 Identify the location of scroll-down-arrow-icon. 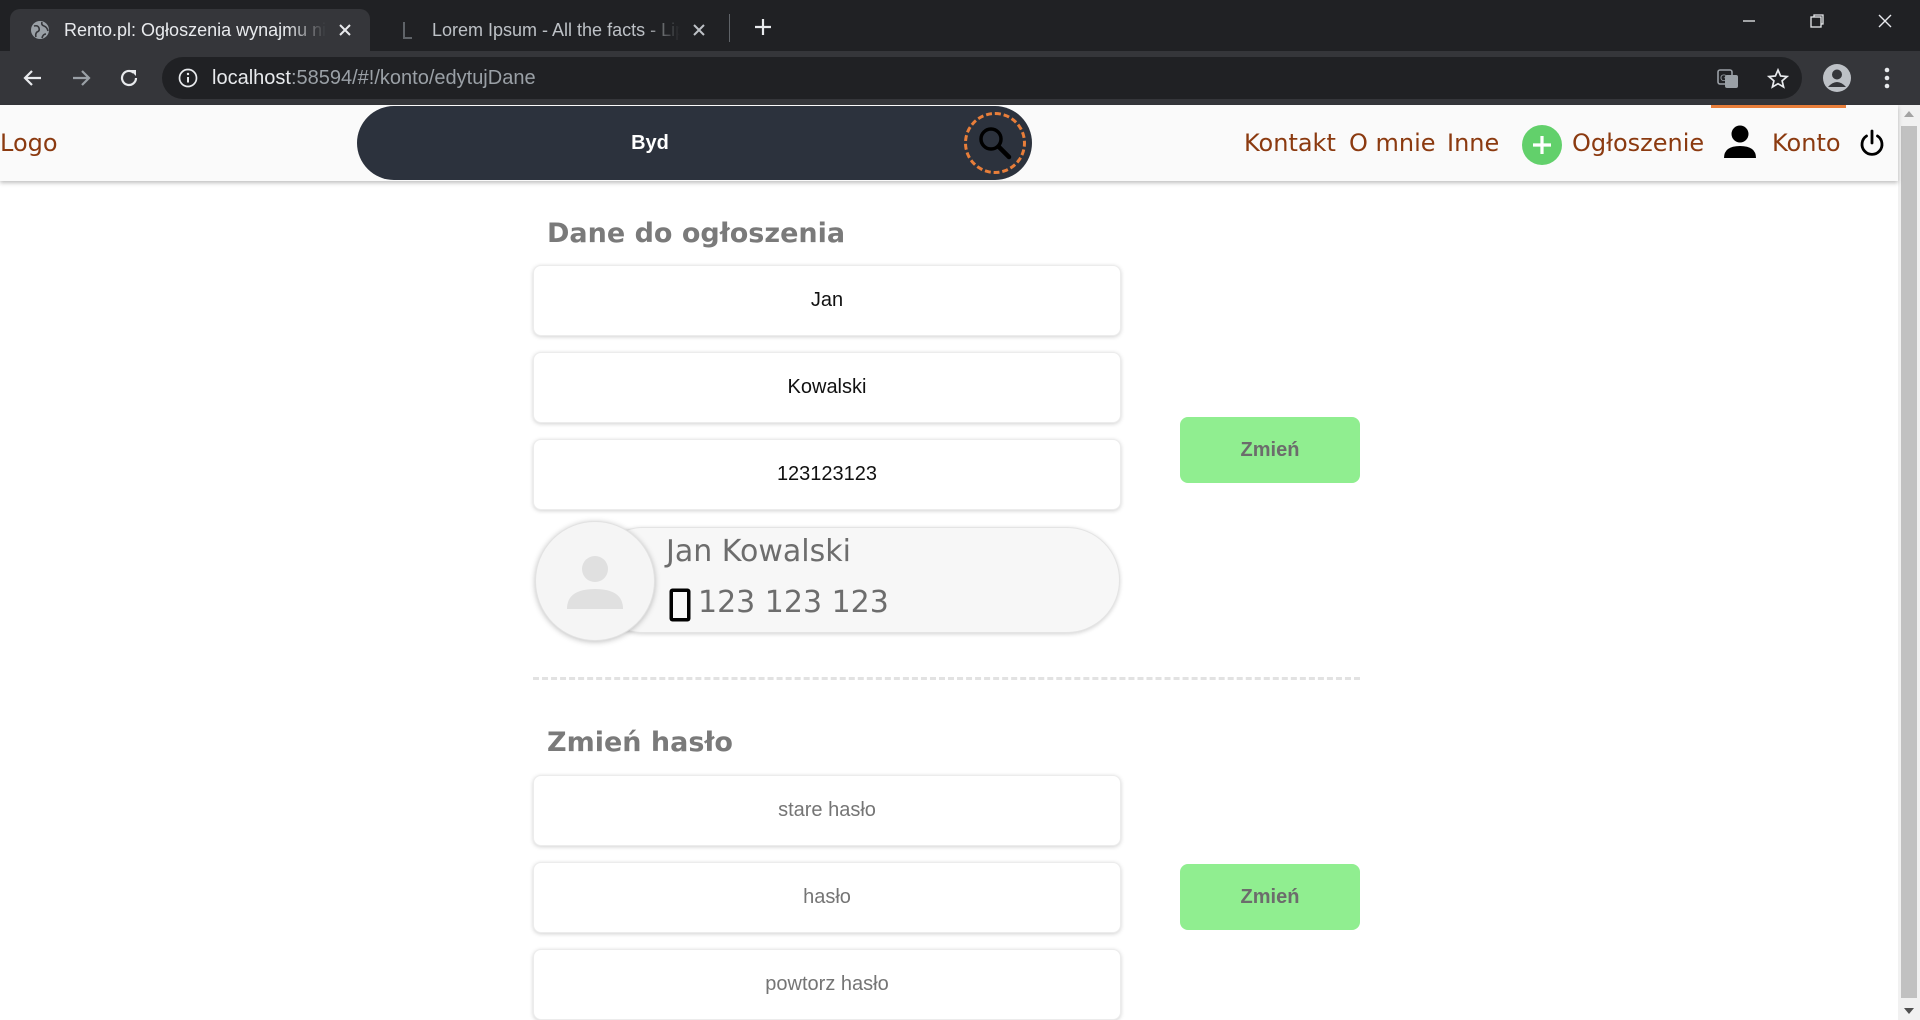
(1909, 1011).